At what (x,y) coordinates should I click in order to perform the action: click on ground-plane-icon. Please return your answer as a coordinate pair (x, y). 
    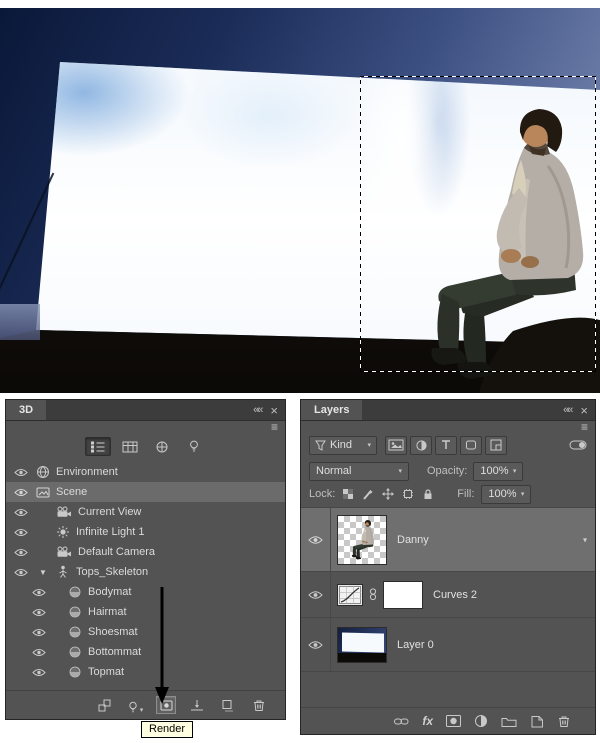
    Looking at the image, I should click on (197, 705).